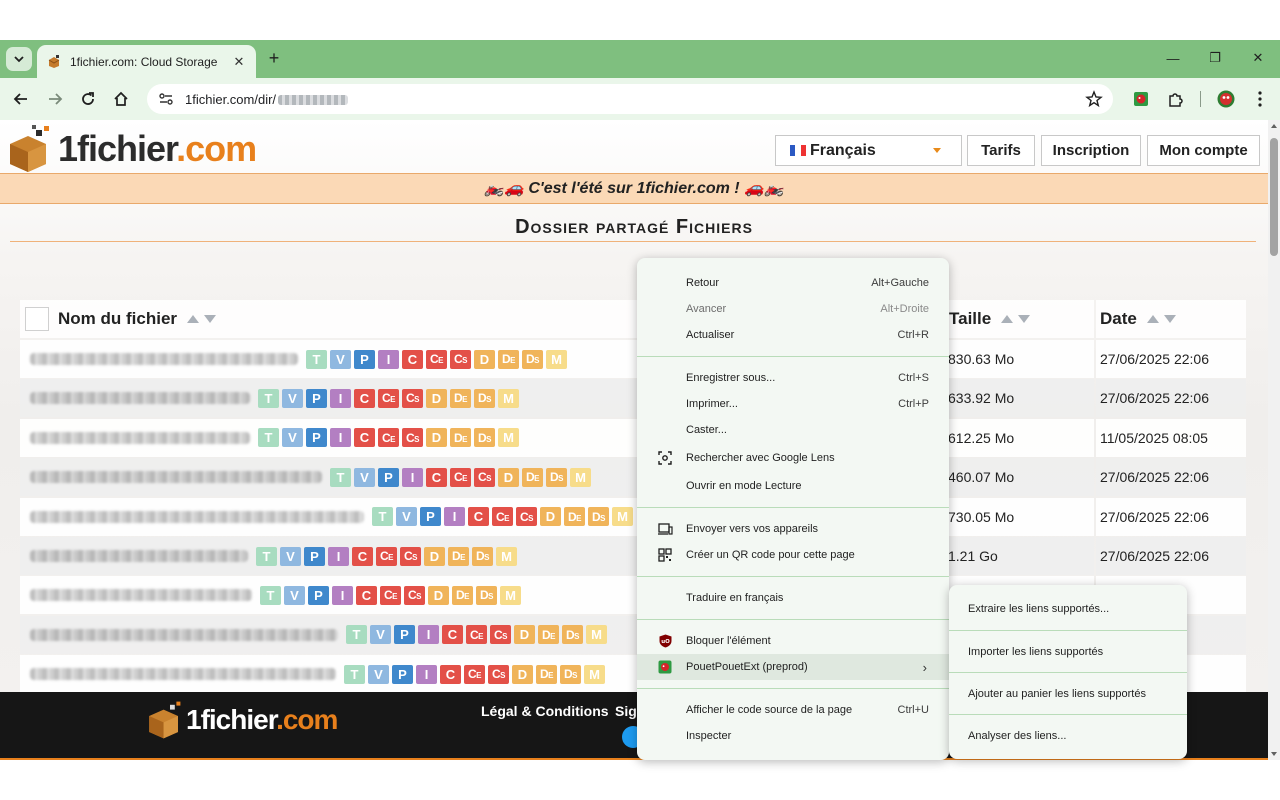  Describe the element at coordinates (793, 335) in the screenshot. I see `menu-item-reload: Actualiser Ctrl+R` at that location.